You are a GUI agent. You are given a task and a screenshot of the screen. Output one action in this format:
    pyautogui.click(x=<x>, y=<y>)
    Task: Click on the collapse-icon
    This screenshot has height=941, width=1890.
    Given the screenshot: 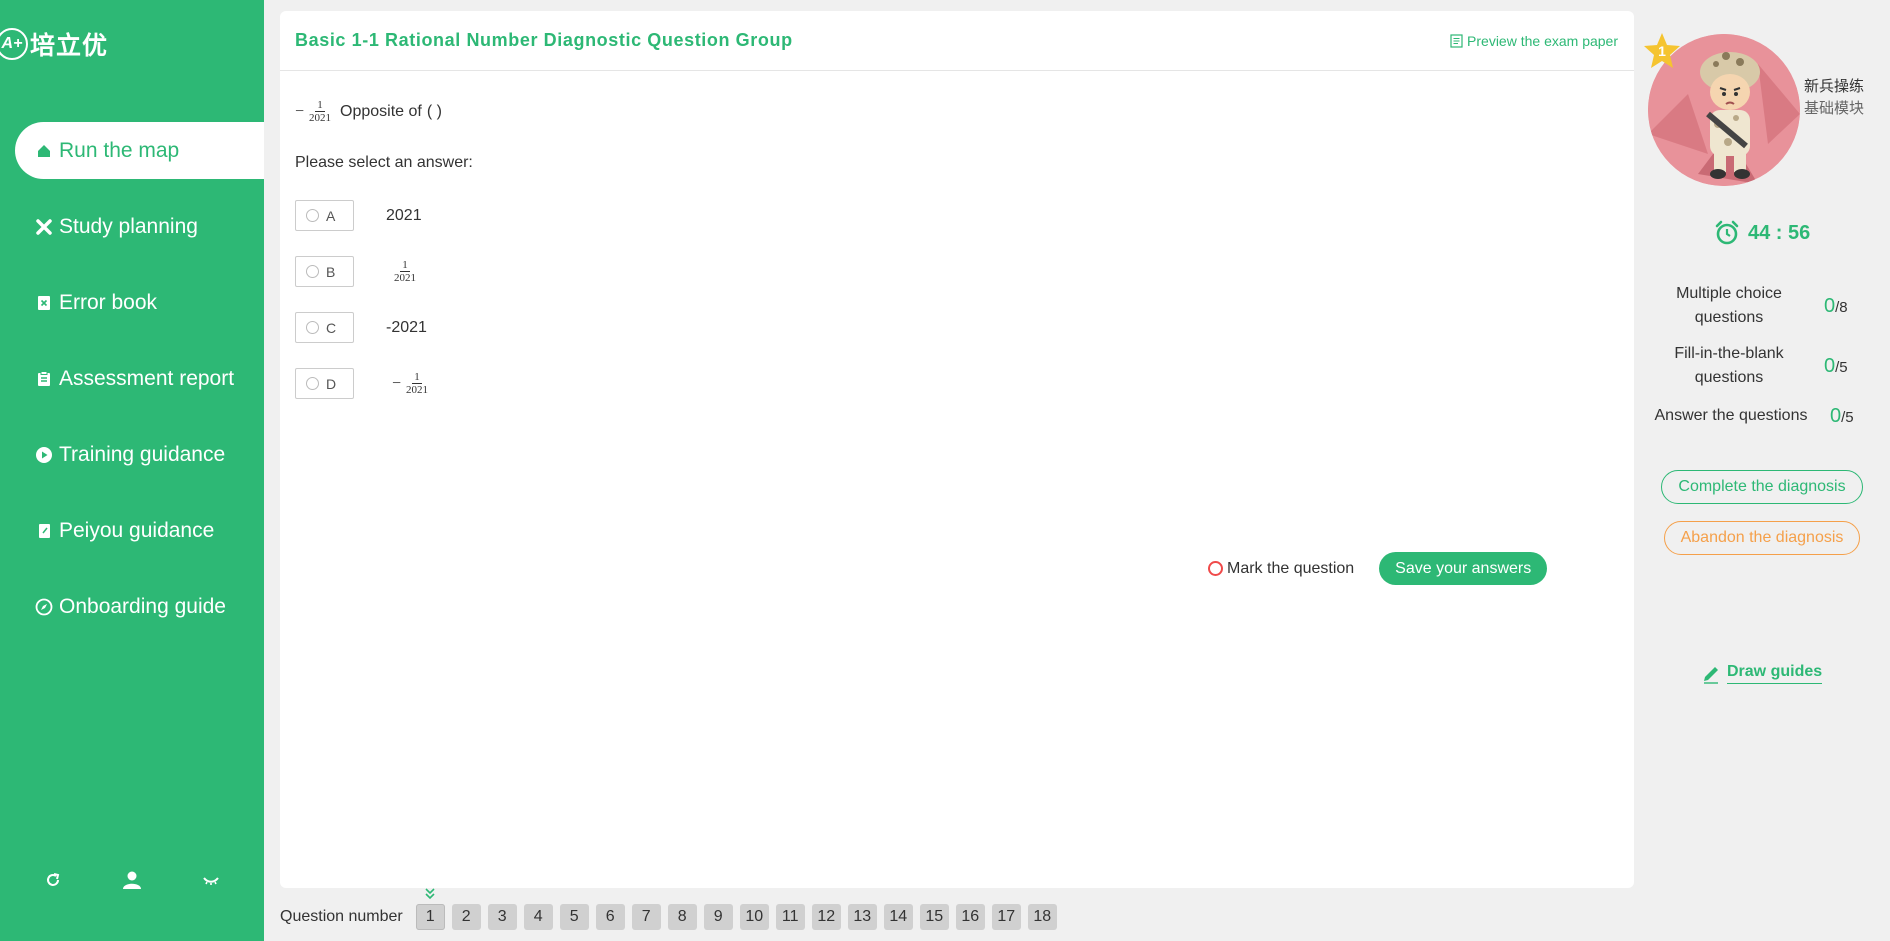 What is the action you would take?
    pyautogui.click(x=211, y=880)
    